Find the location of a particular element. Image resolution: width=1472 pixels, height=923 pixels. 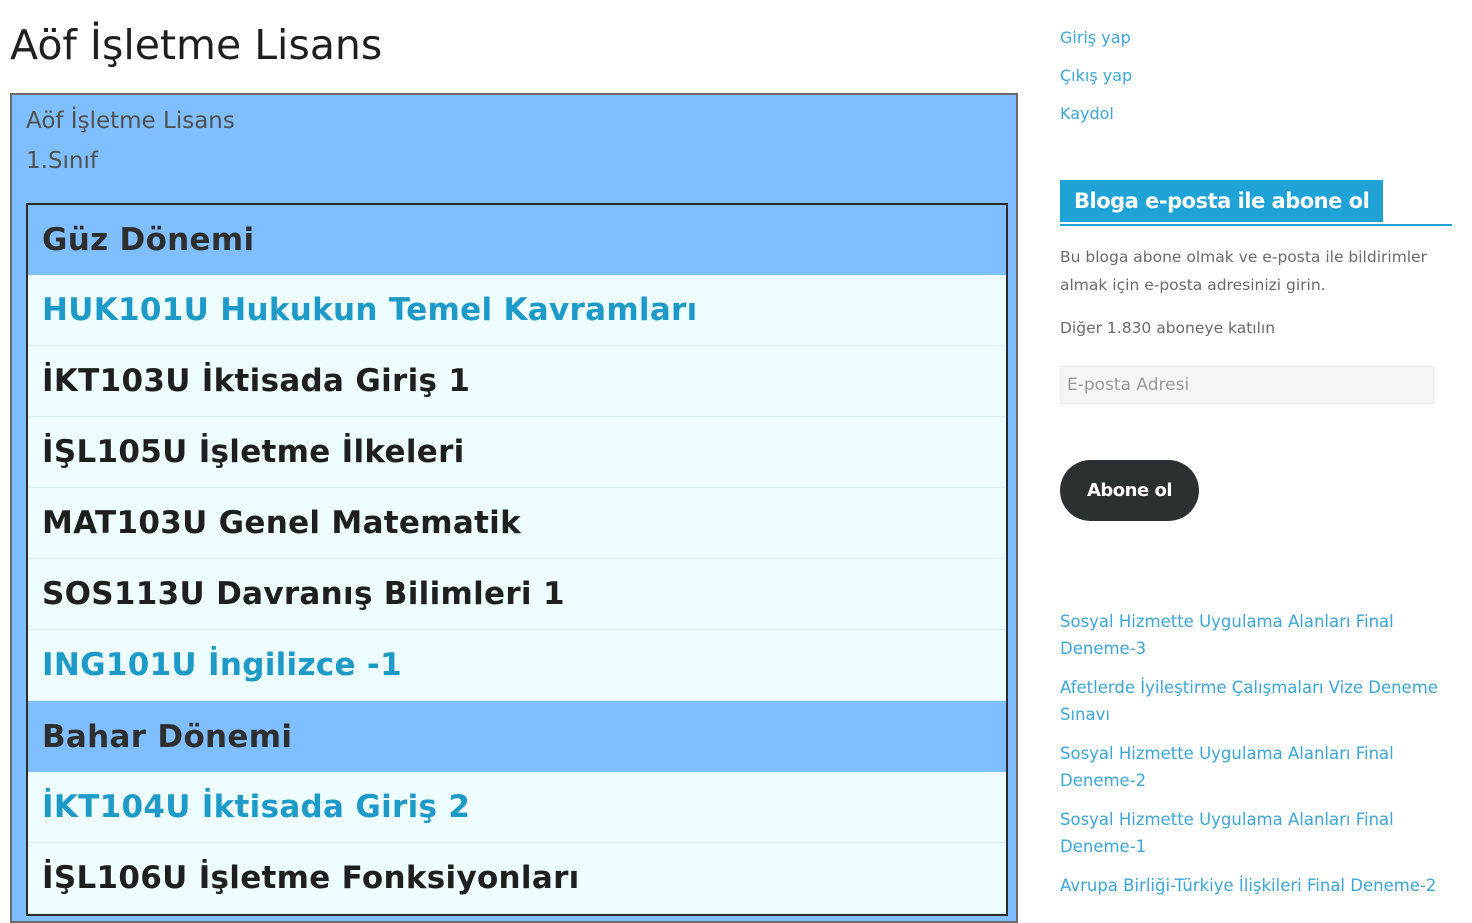

course-link-ikt104u: İKT104U İktisada Giriş 2 is located at coordinates (517, 807).